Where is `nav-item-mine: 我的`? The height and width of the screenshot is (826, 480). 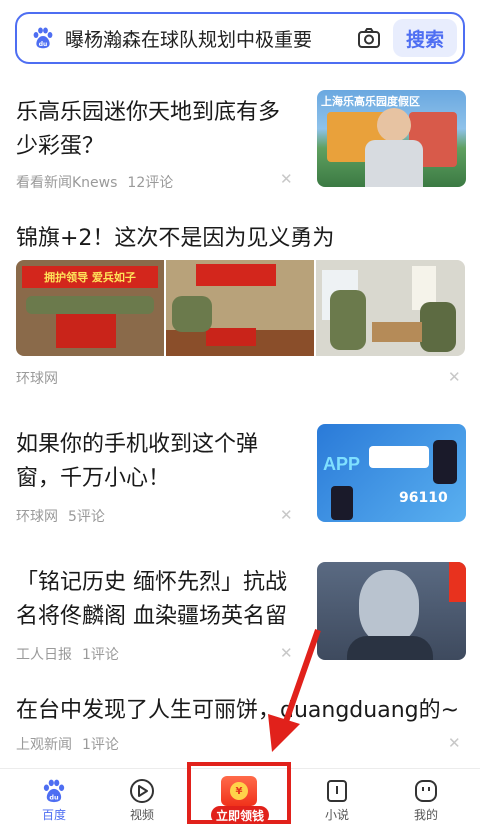 nav-item-mine: 我的 is located at coordinates (426, 797).